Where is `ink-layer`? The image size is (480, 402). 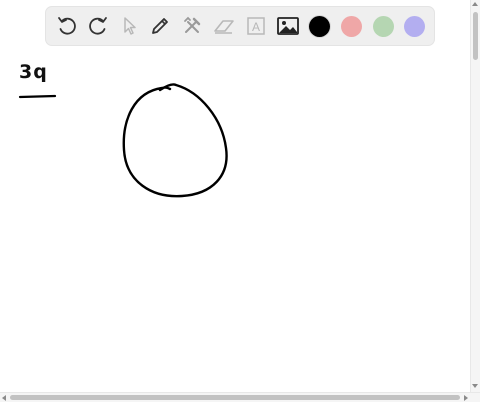 ink-layer is located at coordinates (123, 140).